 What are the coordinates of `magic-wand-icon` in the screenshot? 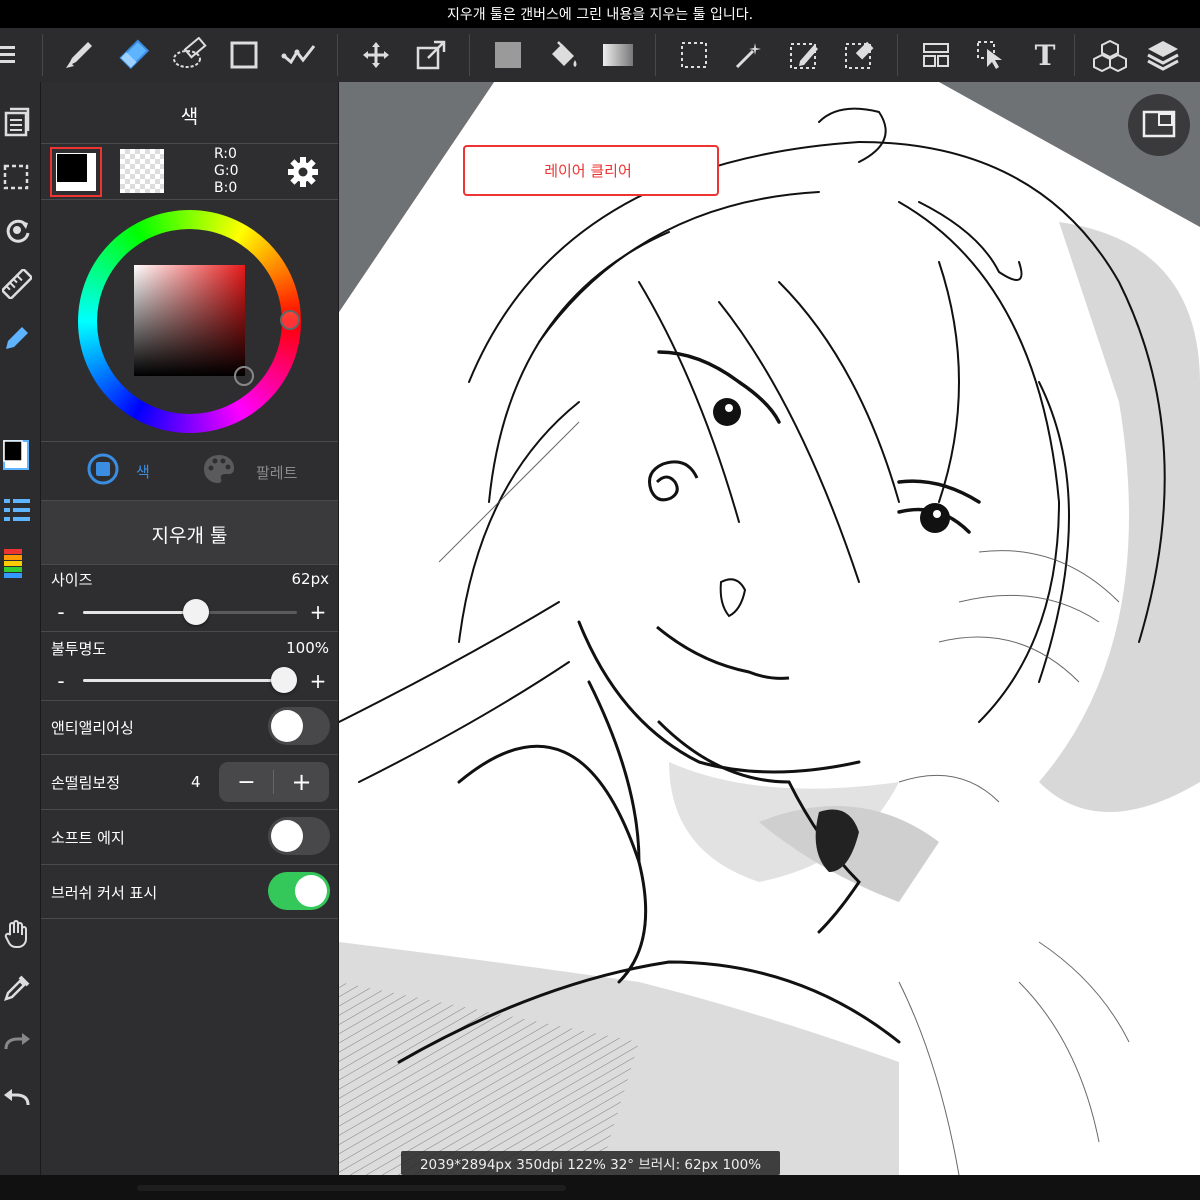 It's located at (749, 55).